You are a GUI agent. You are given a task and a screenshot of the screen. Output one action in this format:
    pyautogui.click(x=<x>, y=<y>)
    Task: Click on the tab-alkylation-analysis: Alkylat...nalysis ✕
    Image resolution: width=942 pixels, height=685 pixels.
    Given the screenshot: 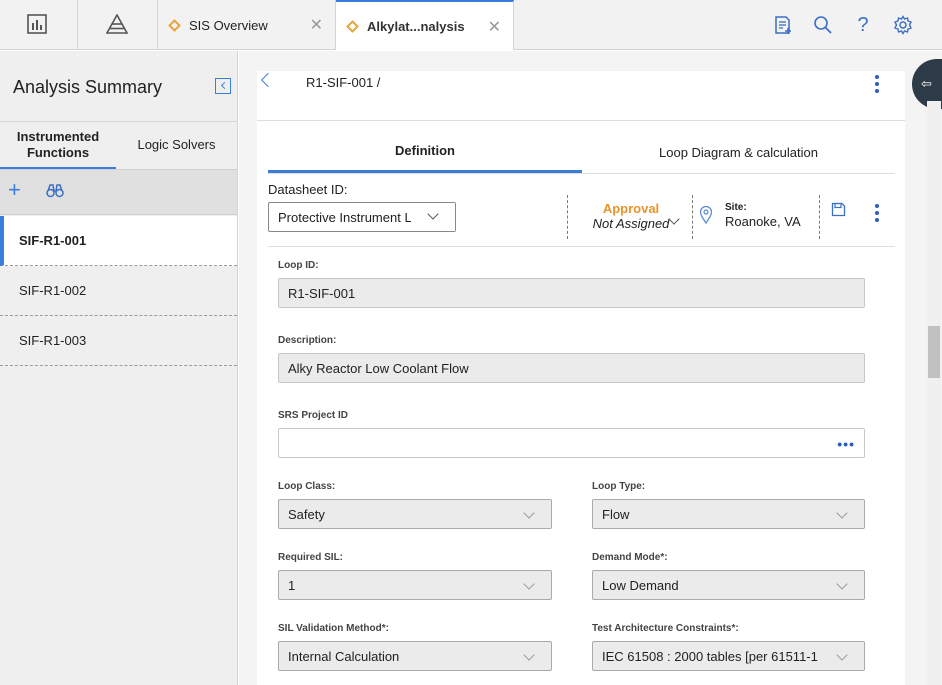 What is the action you would take?
    pyautogui.click(x=425, y=25)
    